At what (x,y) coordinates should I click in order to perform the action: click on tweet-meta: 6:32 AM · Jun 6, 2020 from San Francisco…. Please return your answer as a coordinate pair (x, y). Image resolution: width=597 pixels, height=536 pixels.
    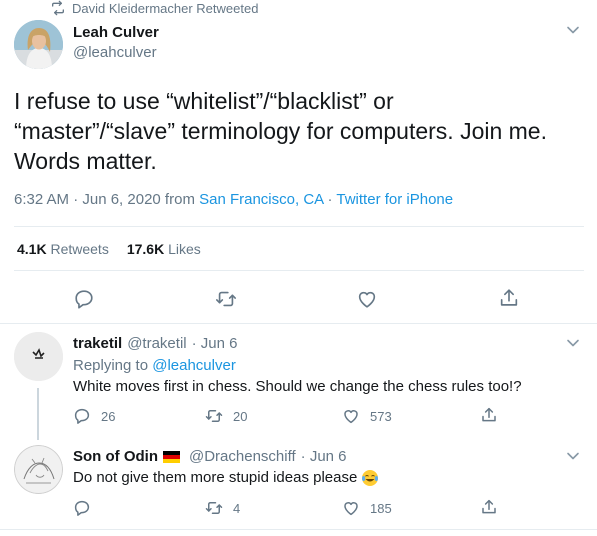
    Looking at the image, I should click on (233, 199).